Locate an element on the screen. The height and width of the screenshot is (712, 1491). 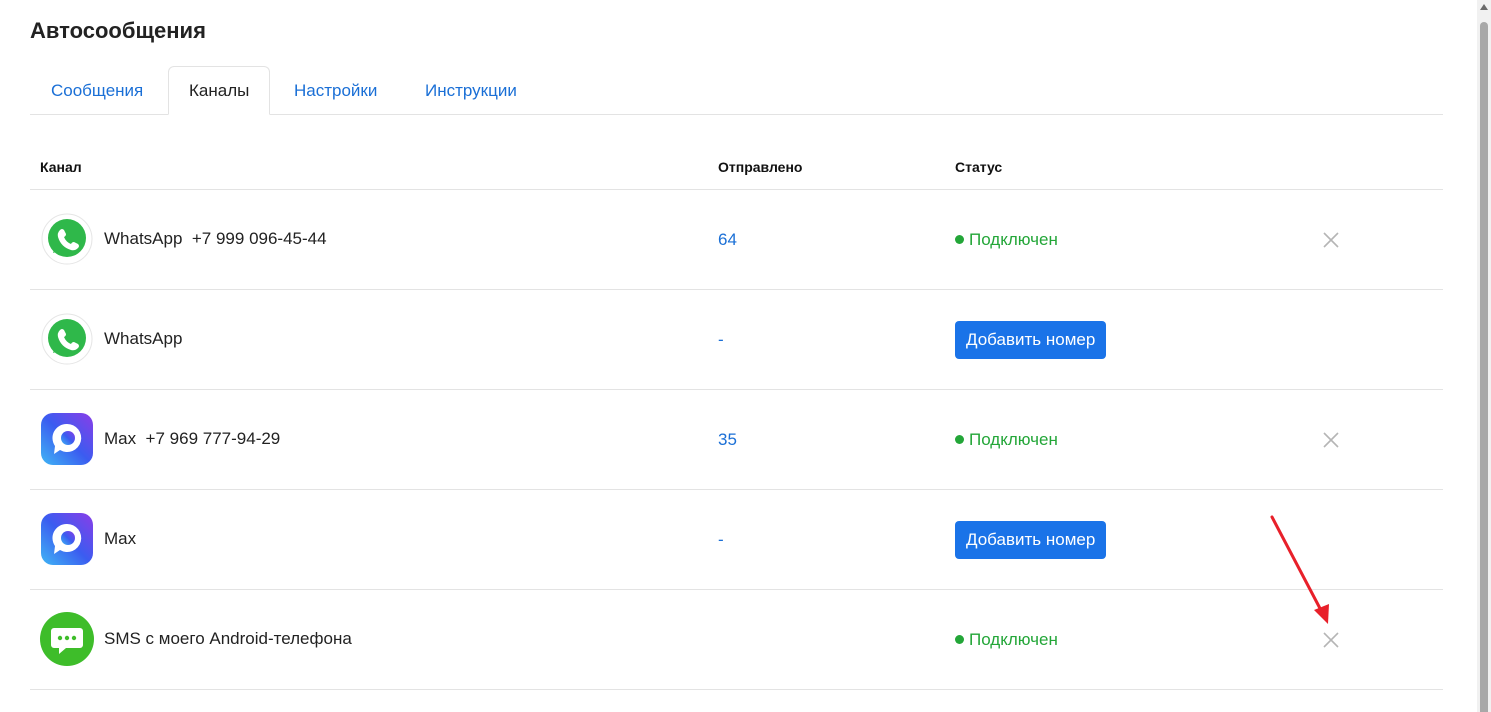
tab-instructions: Инструкции is located at coordinates (471, 90).